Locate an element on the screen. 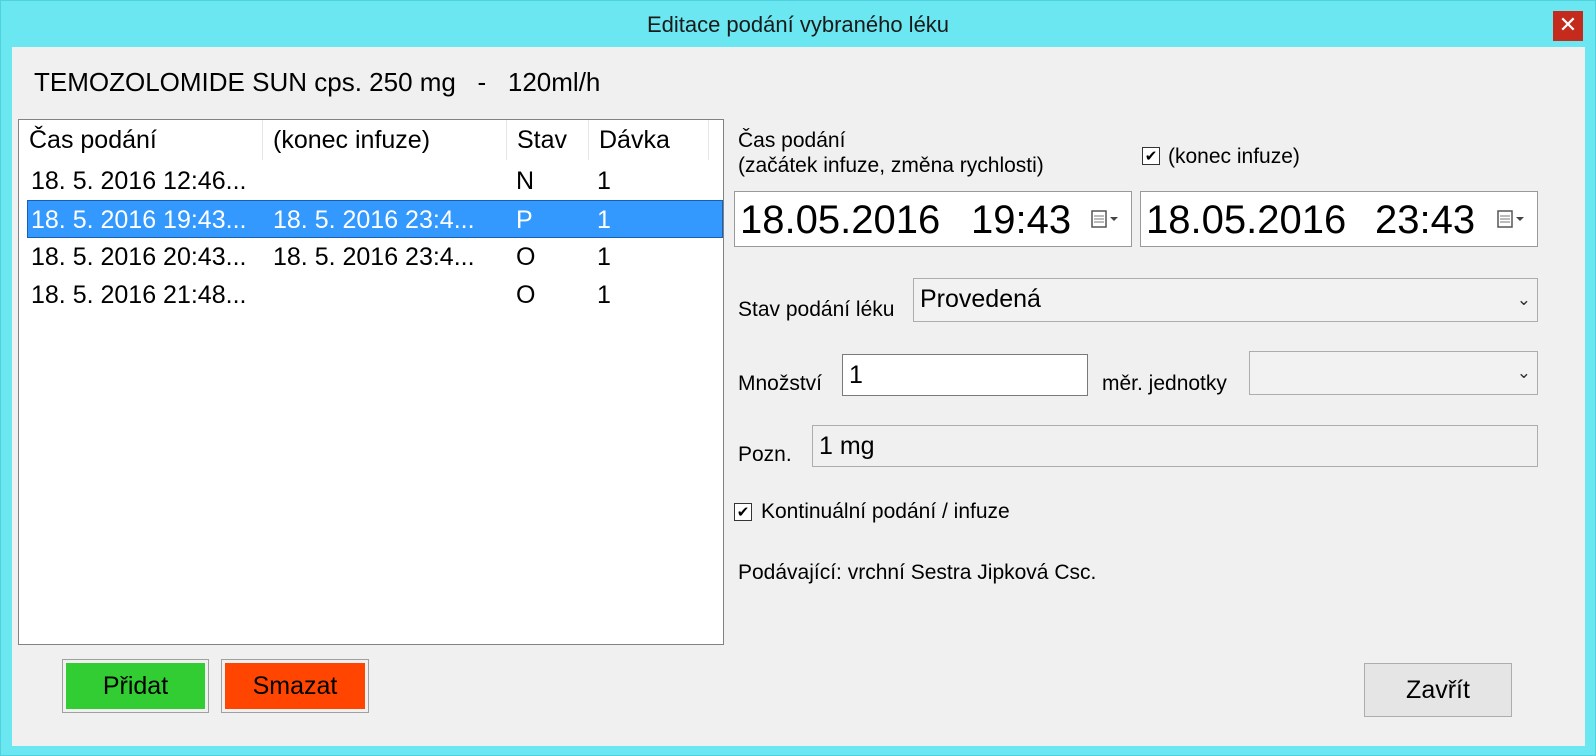  unit-label: měr. jednotky is located at coordinates (1164, 383).